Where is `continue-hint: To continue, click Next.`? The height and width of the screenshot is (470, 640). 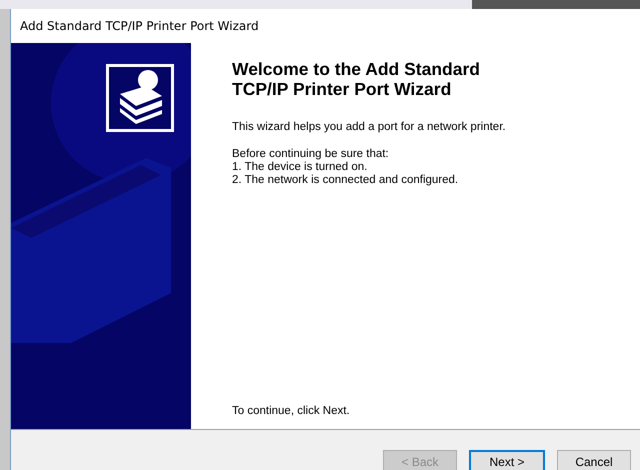
continue-hint: To continue, click Next. is located at coordinates (291, 411).